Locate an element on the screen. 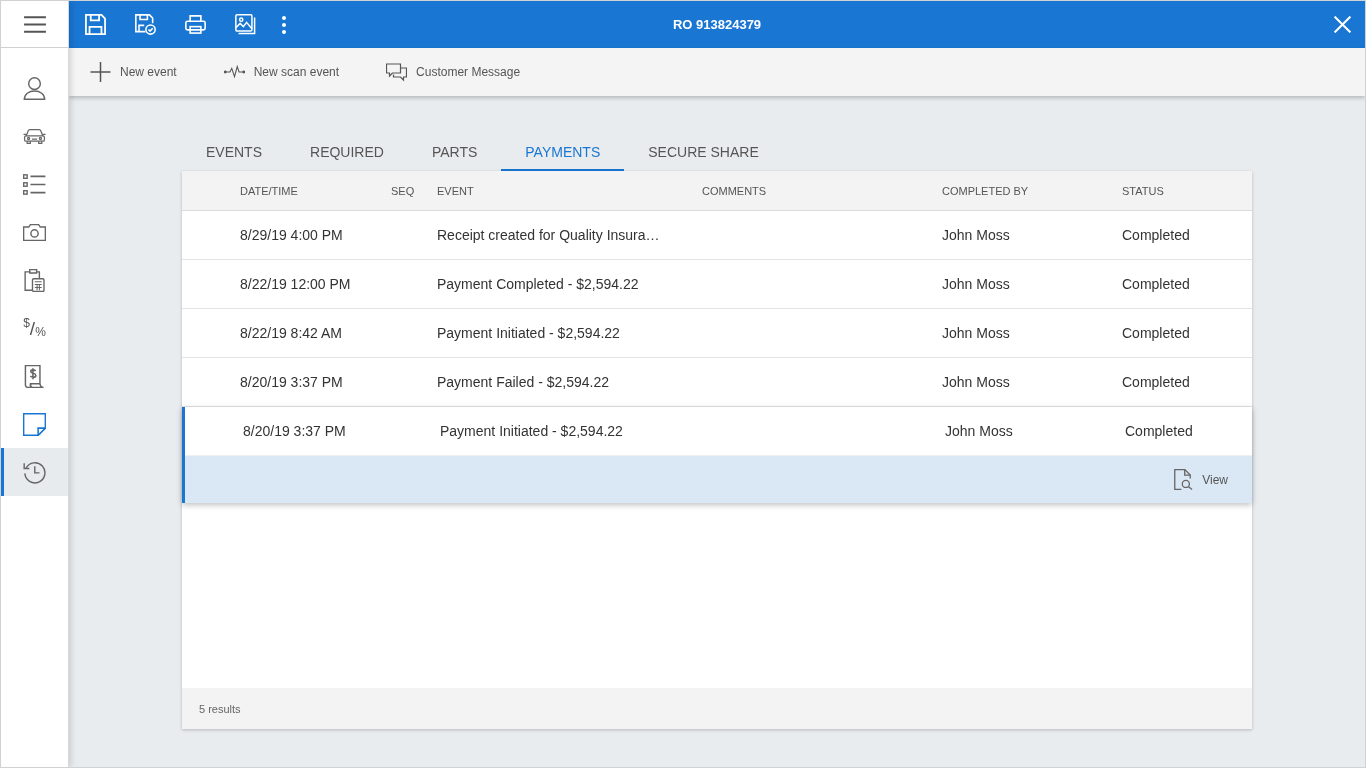 This screenshot has width=1366, height=768. column-header: DATE/TIME is located at coordinates (269, 190).